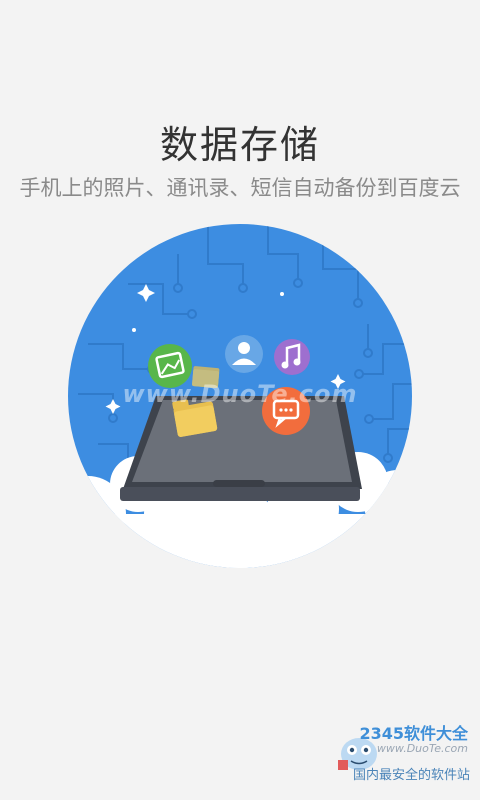  I want to click on phone-graphic, so click(241, 448).